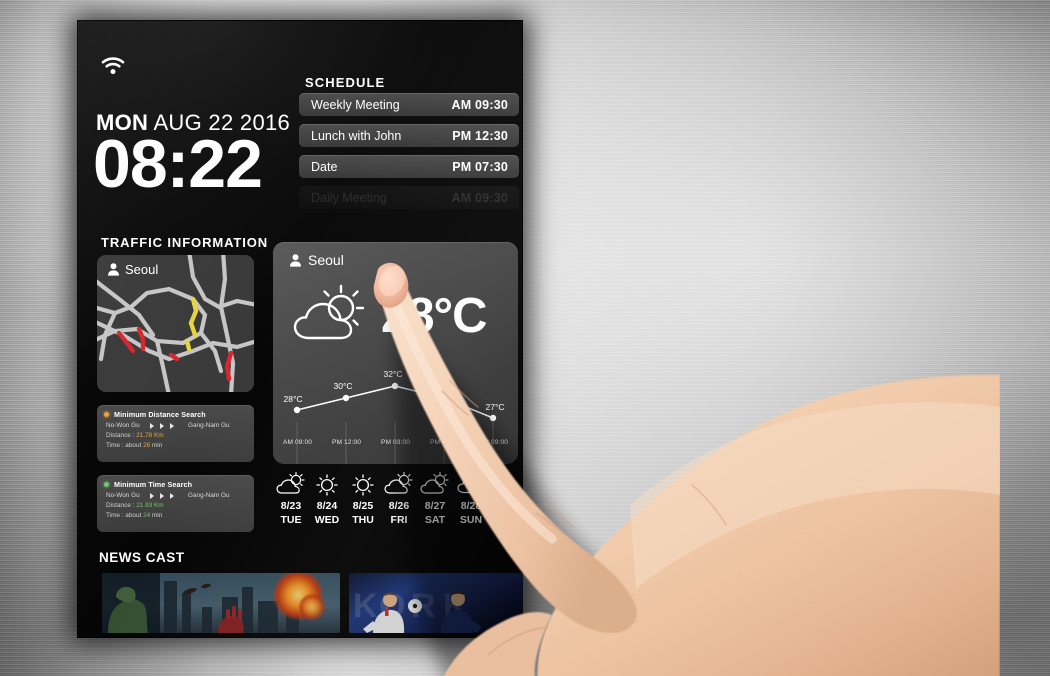 This screenshot has width=1050, height=676. Describe the element at coordinates (175, 514) in the screenshot. I see `route-time: Time : about 24 min` at that location.